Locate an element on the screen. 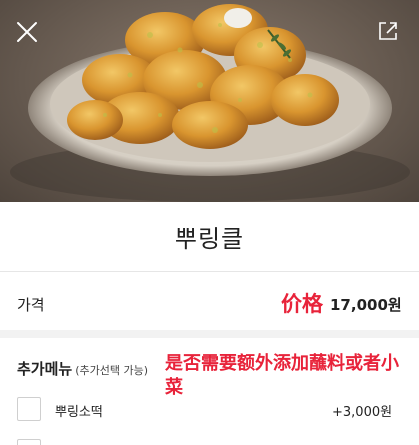 Image resolution: width=419 pixels, height=445 pixels. addon-option-checkbox is located at coordinates (29, 409).